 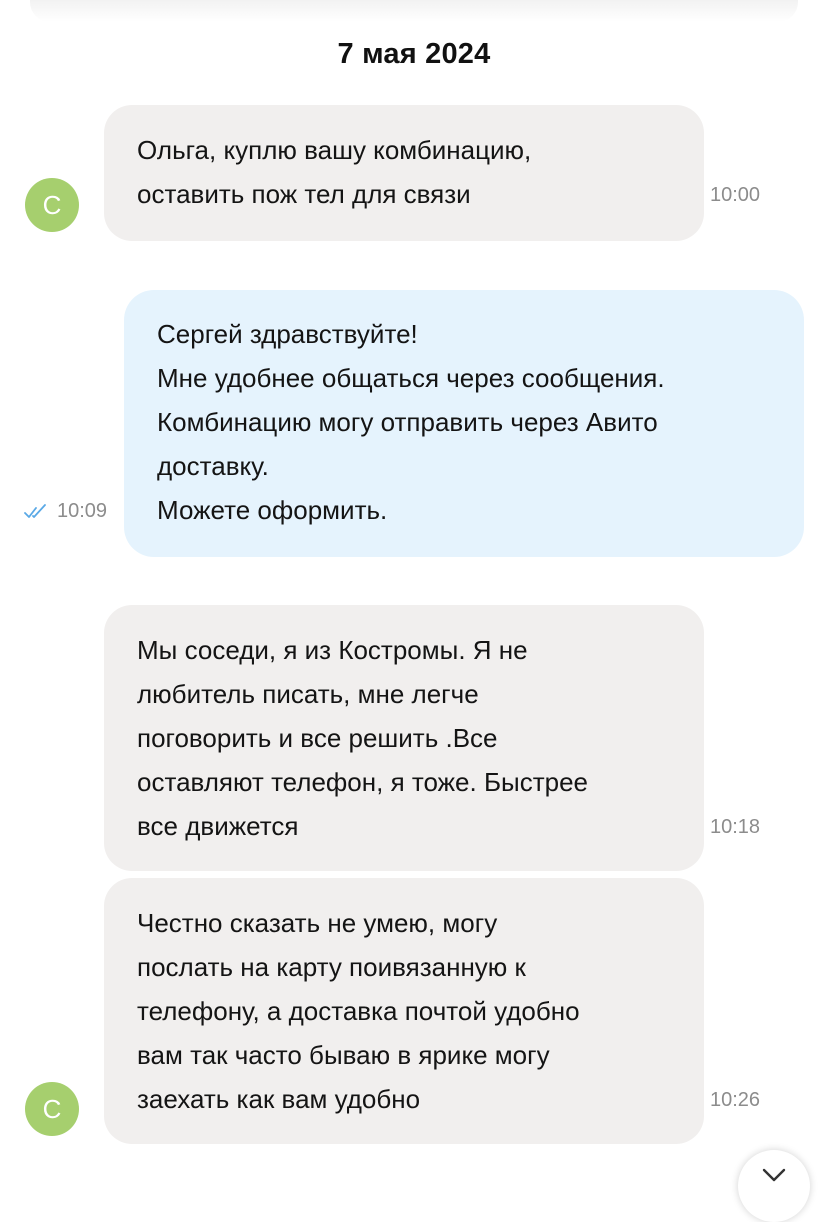 What do you see at coordinates (774, 1186) in the screenshot?
I see `scroll-down-button` at bounding box center [774, 1186].